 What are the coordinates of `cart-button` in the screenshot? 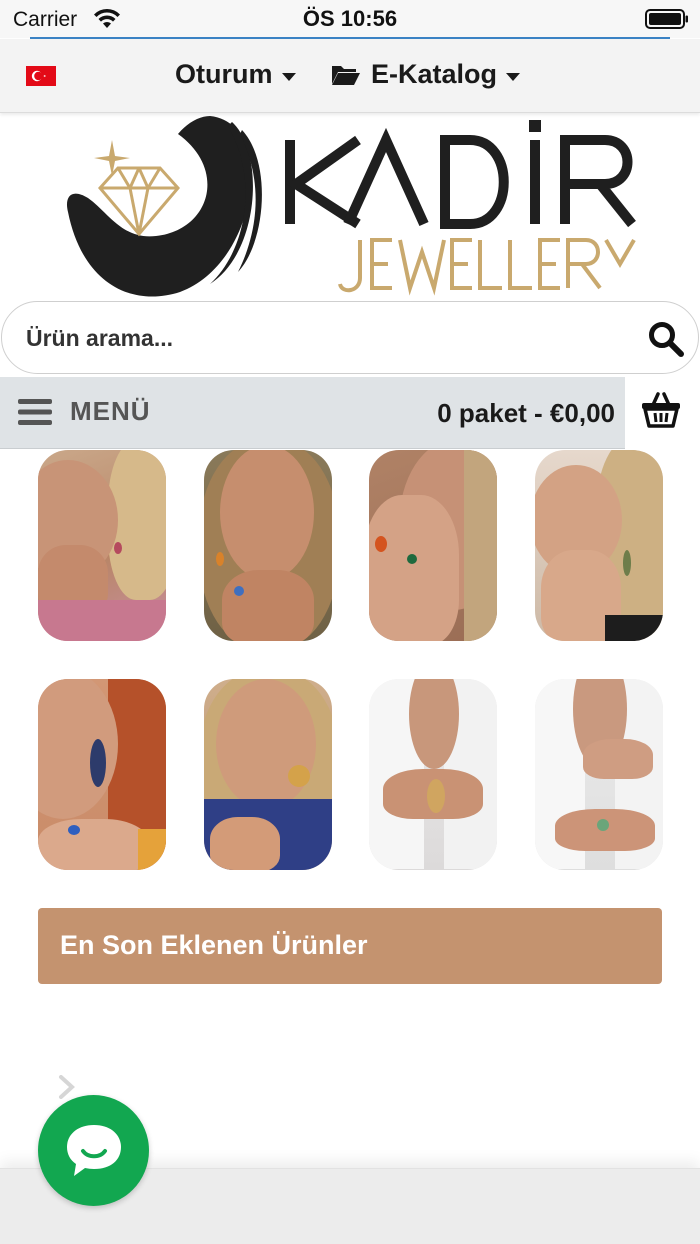 It's located at (662, 413).